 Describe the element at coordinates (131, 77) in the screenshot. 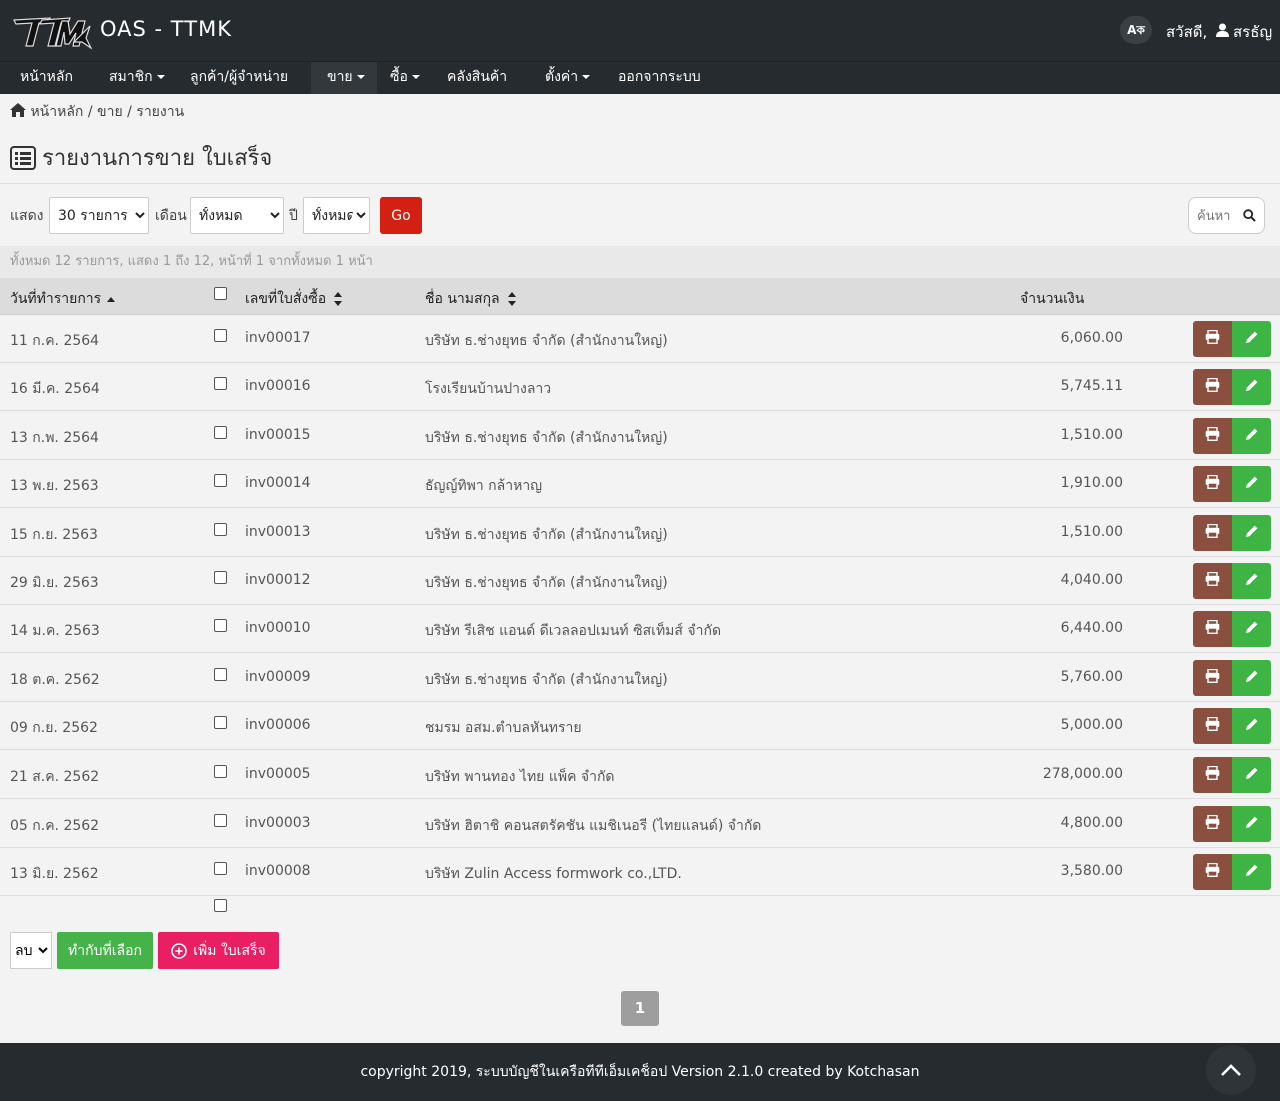

I see `nav-label: สมาชิก` at that location.